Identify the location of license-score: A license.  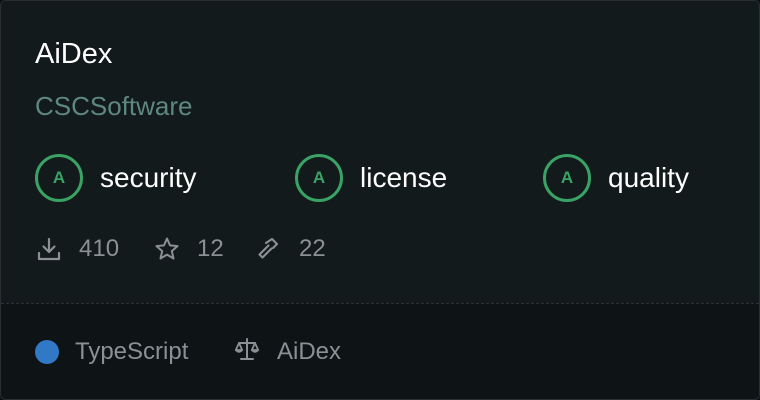
(371, 178).